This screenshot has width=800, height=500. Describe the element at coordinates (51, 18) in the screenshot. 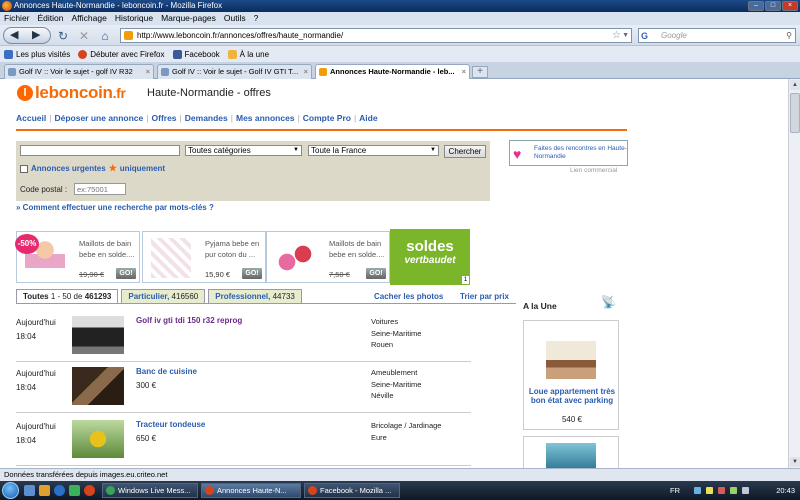

I see `menu-edition: Édition` at that location.